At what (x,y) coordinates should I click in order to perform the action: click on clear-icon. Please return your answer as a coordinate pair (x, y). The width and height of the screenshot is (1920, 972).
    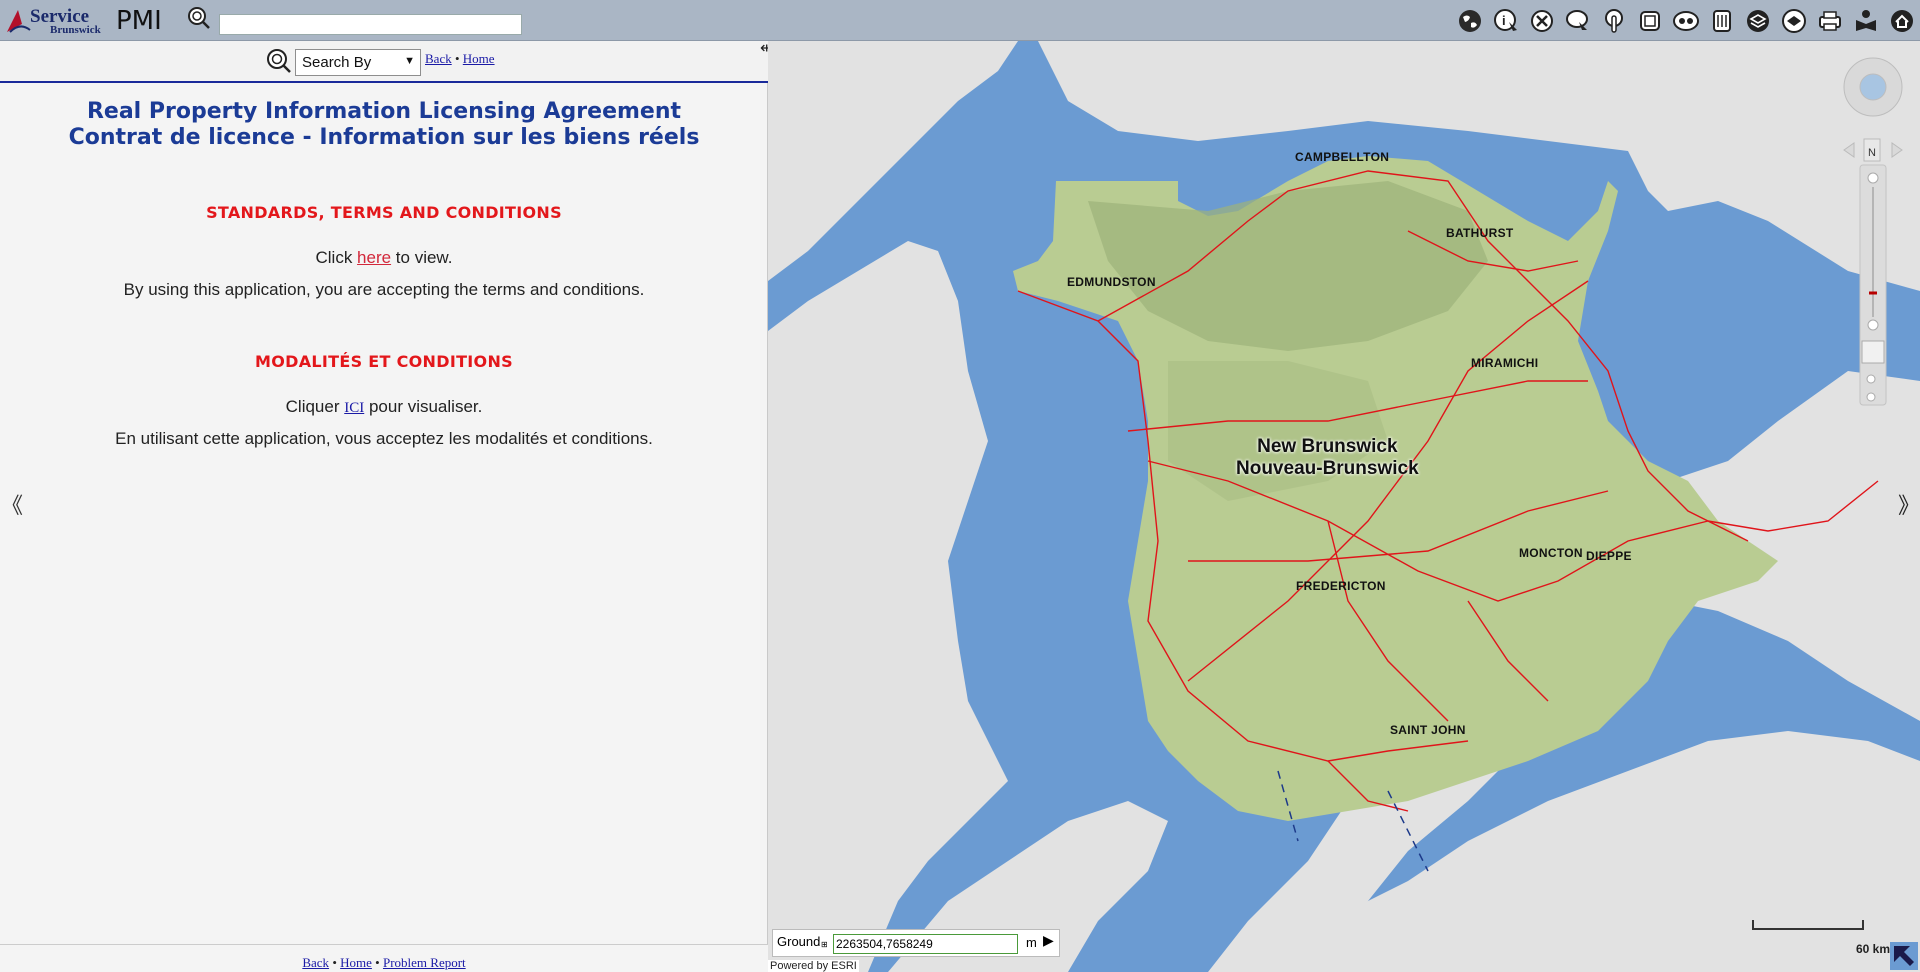
    Looking at the image, I should click on (1542, 21).